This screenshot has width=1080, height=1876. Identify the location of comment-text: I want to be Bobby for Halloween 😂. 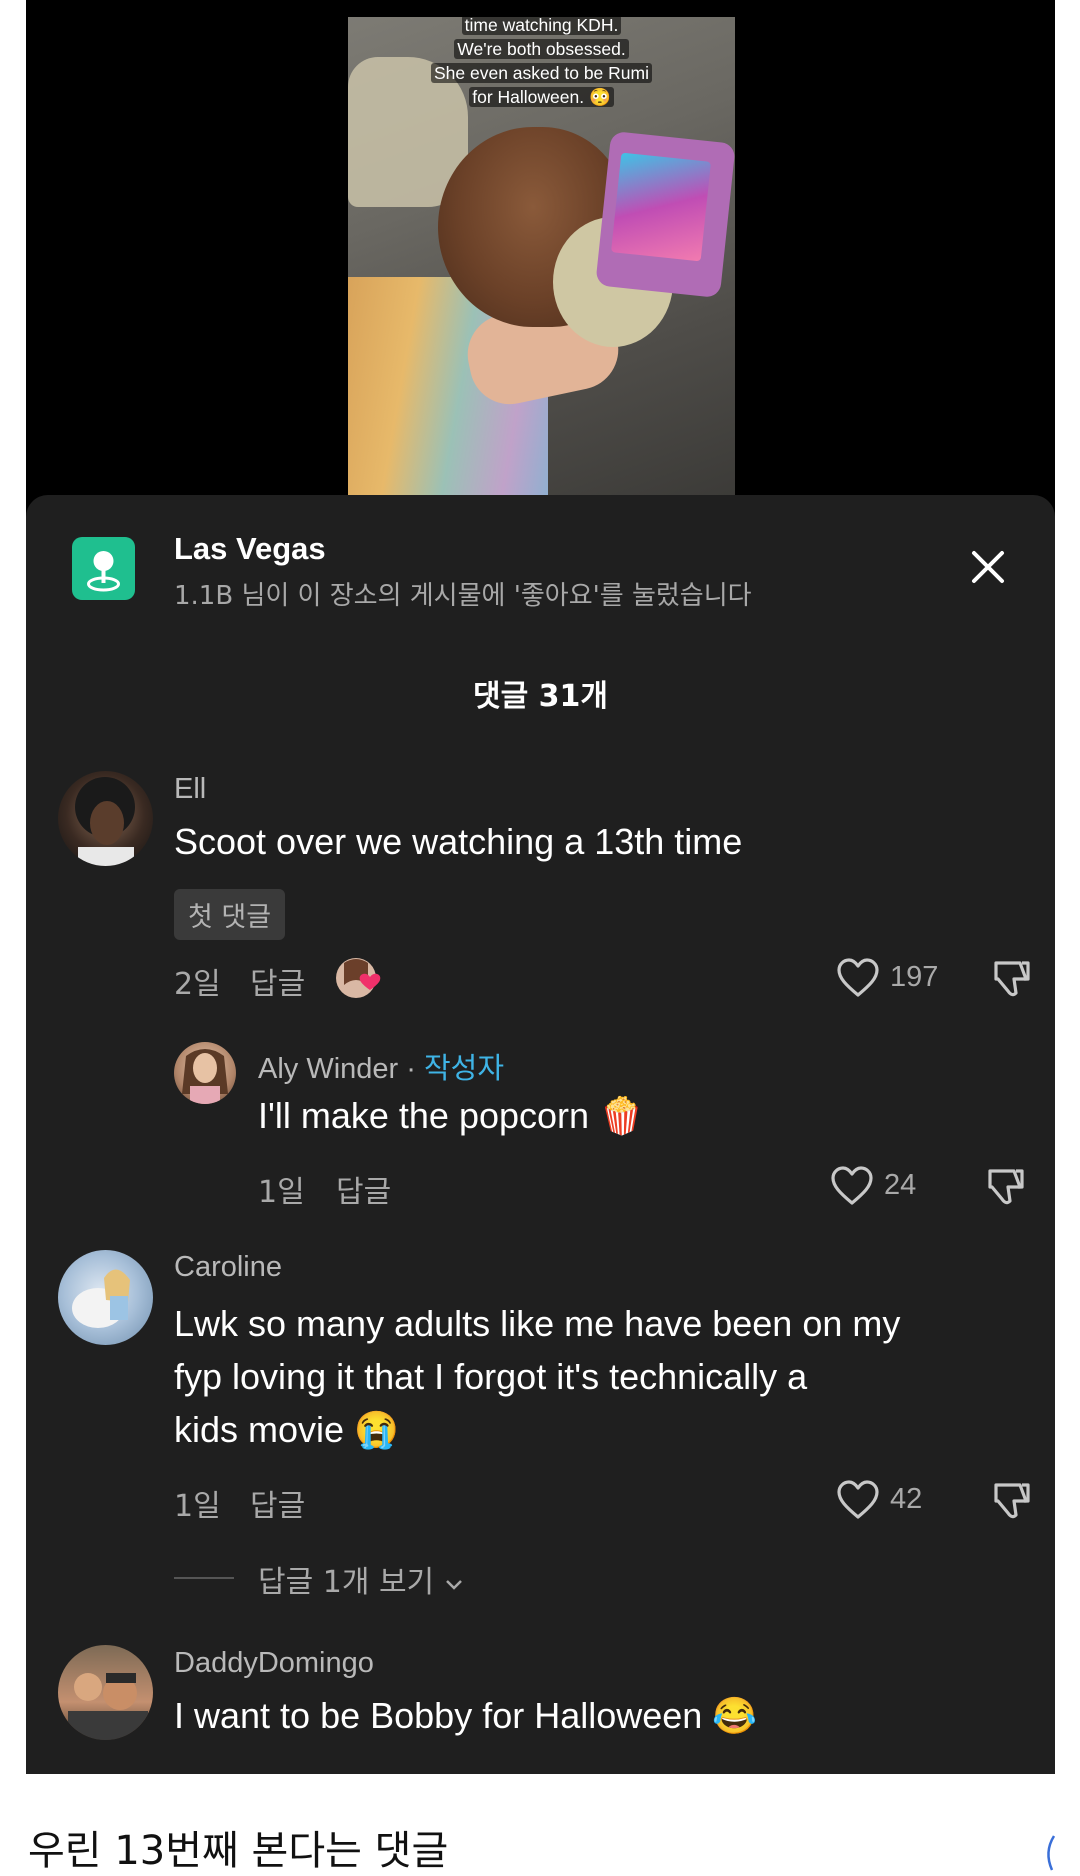
(466, 1715).